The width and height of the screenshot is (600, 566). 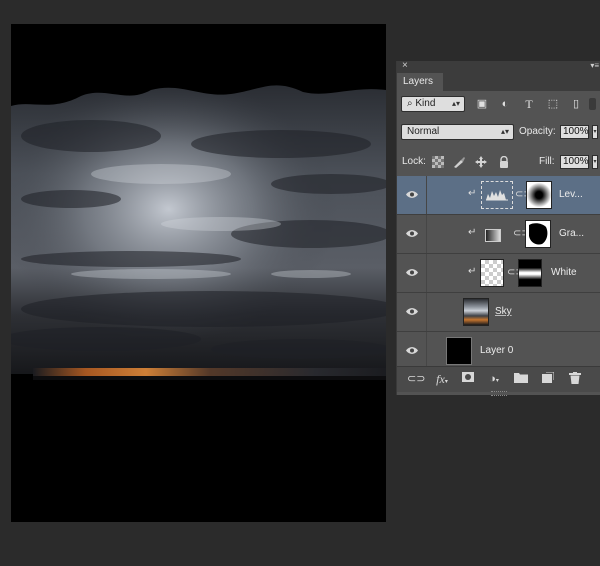 I want to click on layer-name: White, so click(x=564, y=272).